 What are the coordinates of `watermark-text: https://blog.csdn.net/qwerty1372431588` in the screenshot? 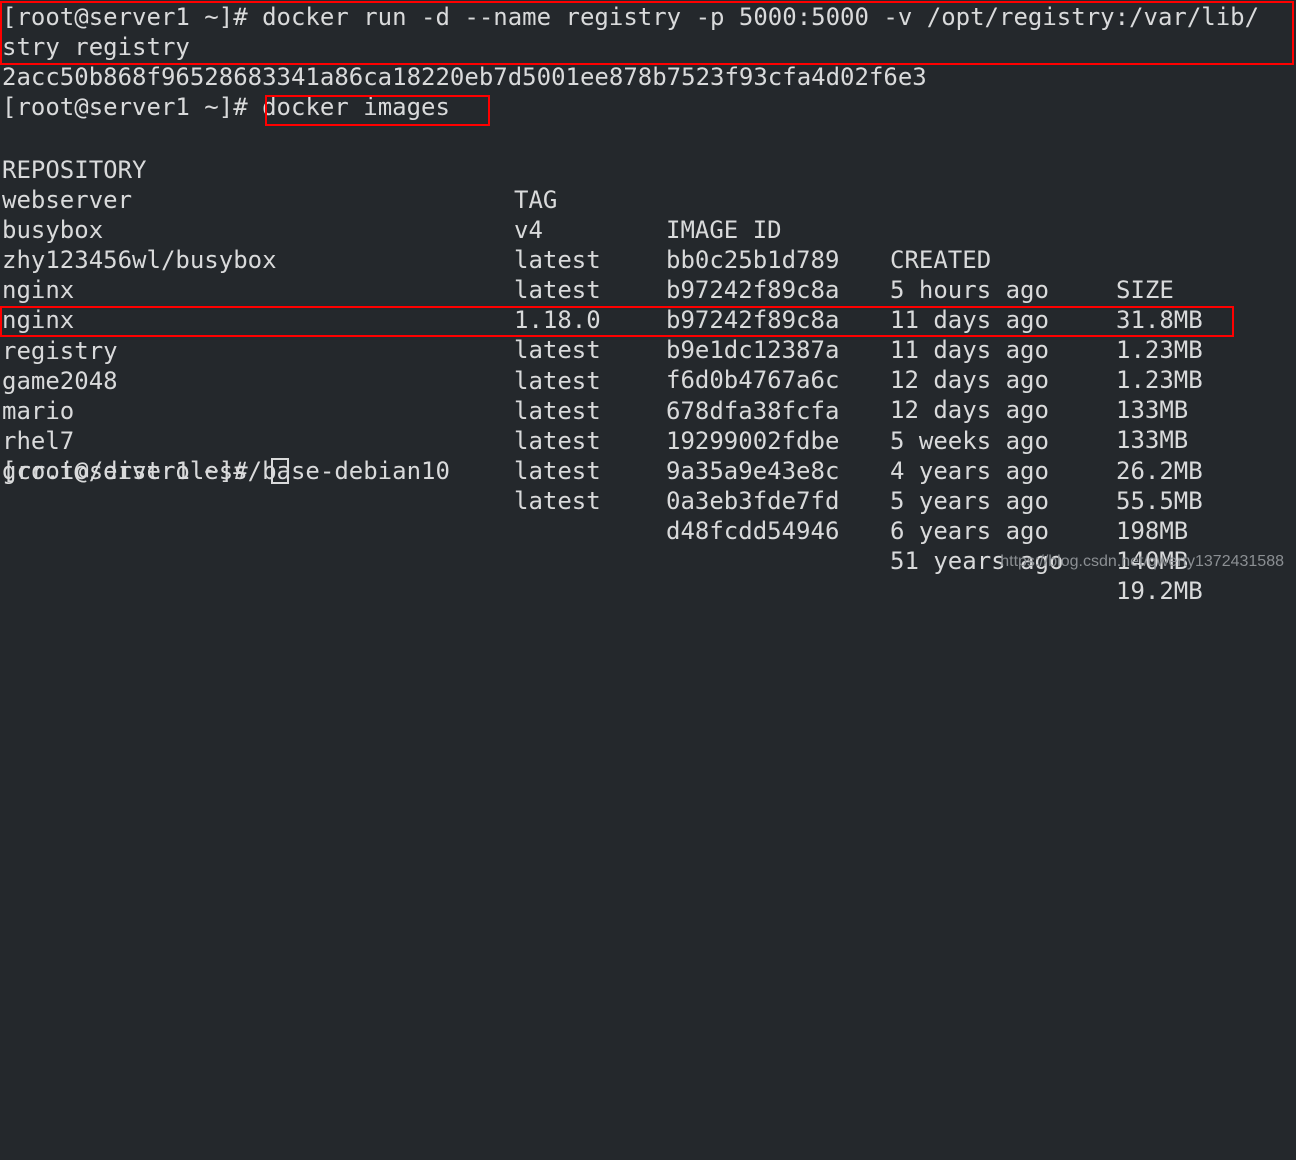 It's located at (1142, 561).